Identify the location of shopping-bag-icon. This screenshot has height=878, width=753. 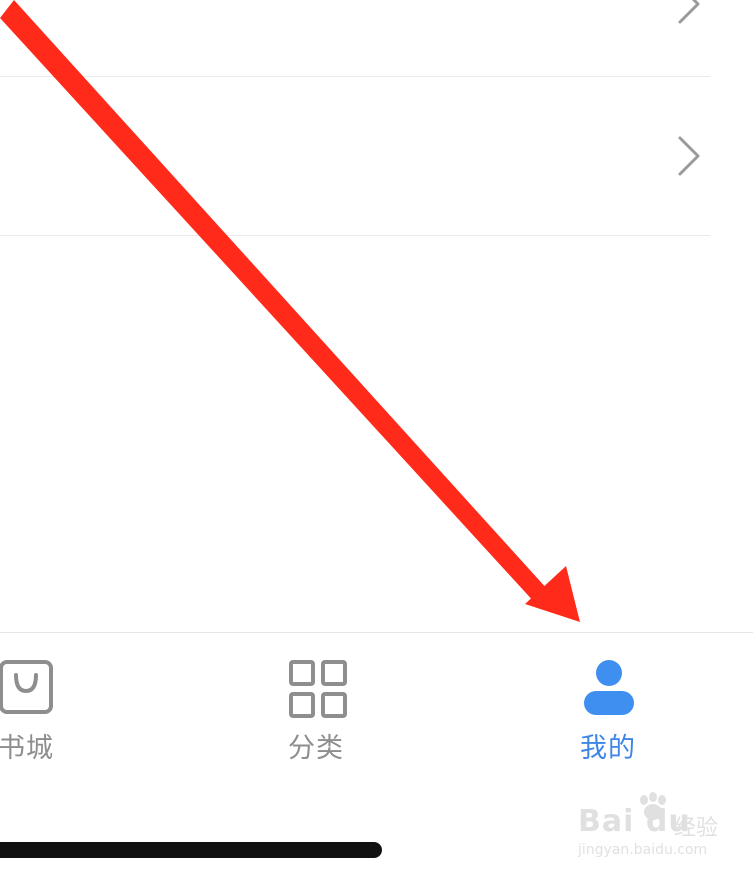
(26, 687).